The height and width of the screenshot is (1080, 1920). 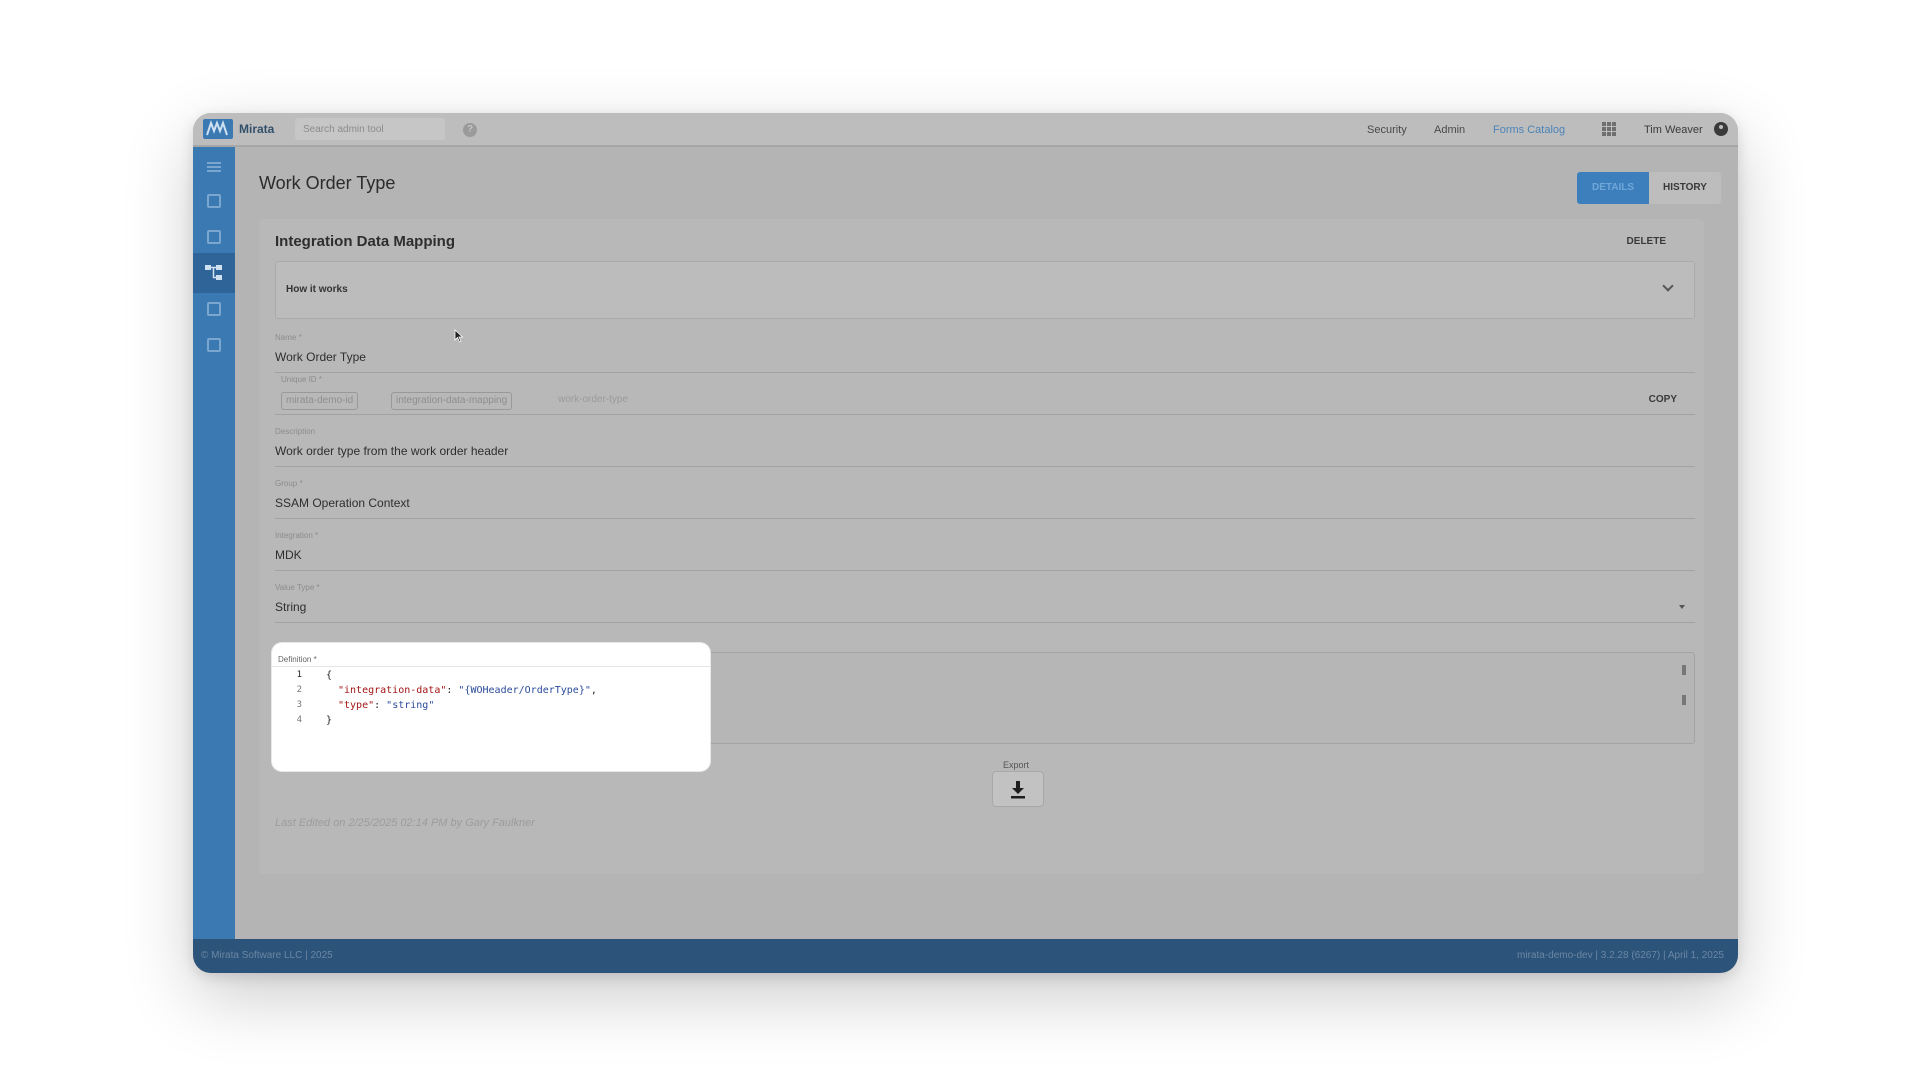 I want to click on sidebar-item-clipboard, so click(x=214, y=345).